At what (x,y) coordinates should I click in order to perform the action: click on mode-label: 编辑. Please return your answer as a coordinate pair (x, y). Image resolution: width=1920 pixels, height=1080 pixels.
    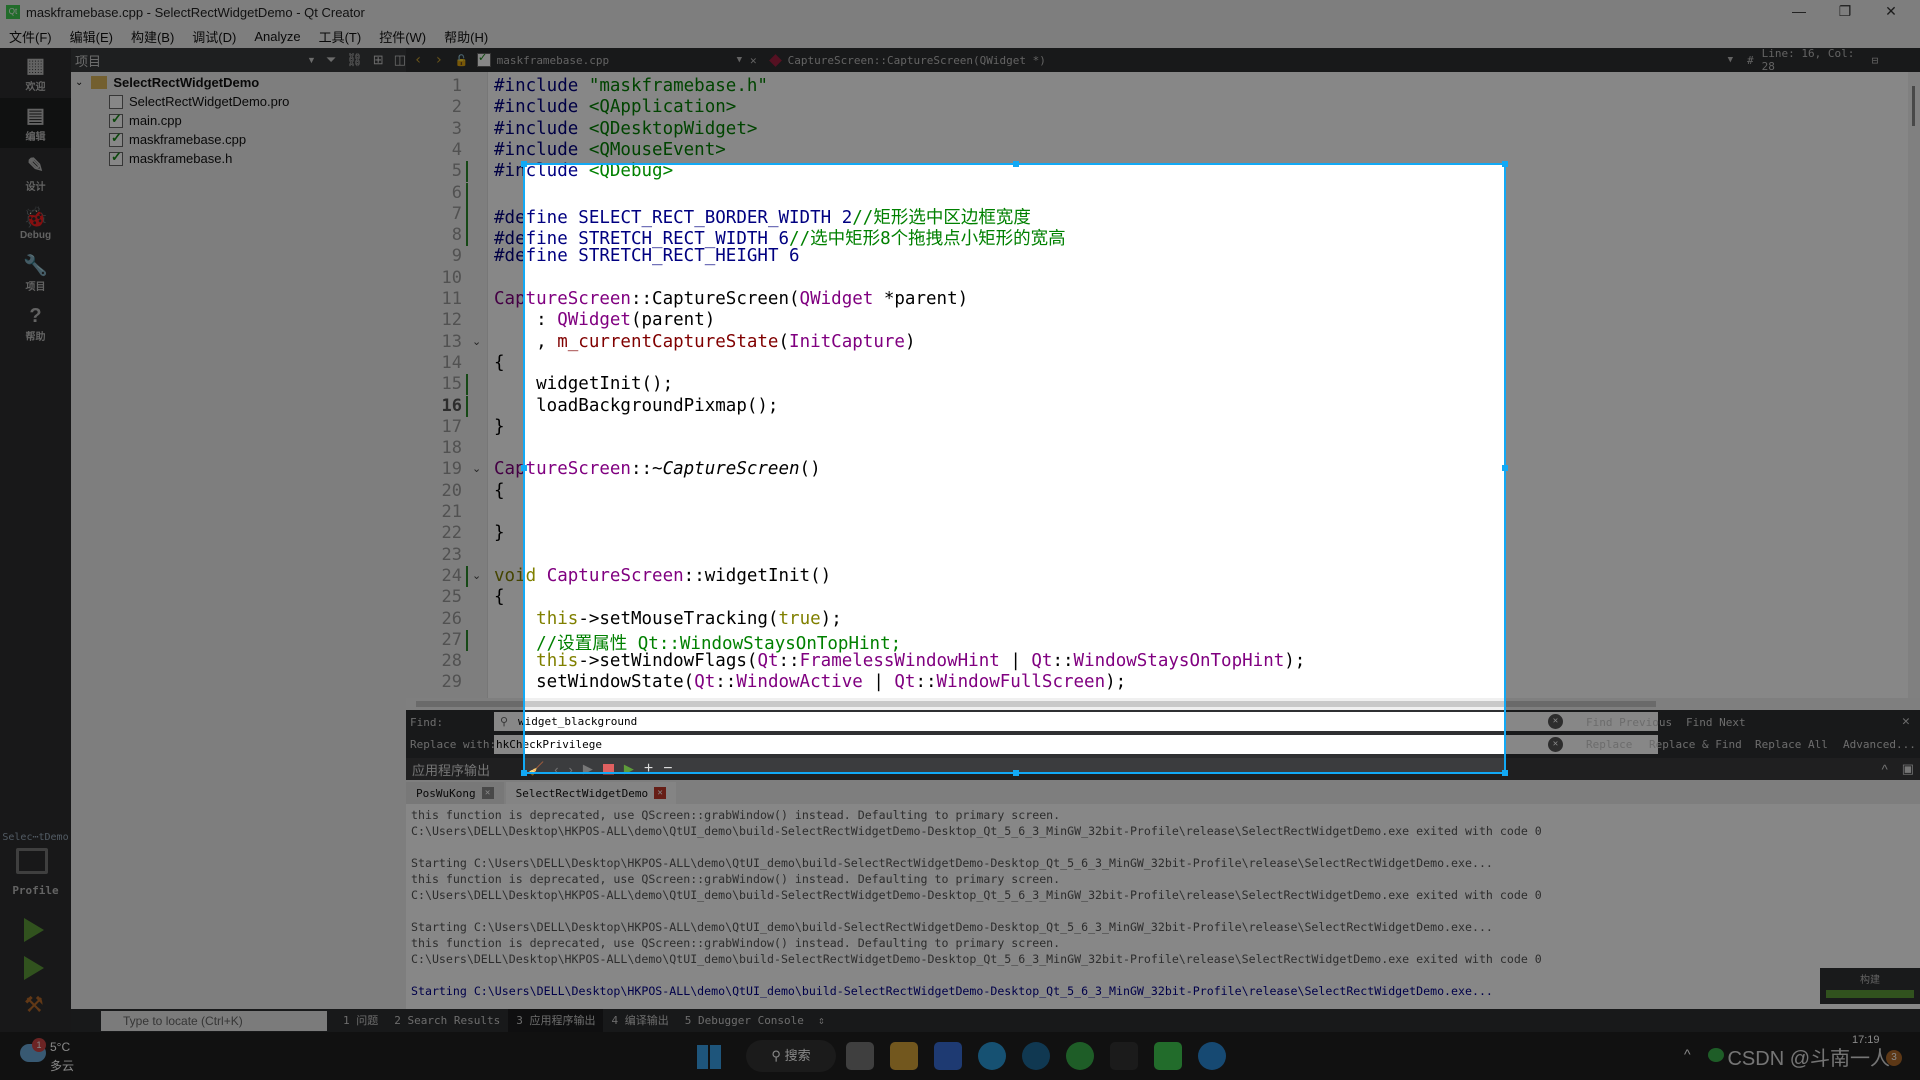
    Looking at the image, I should click on (35, 137).